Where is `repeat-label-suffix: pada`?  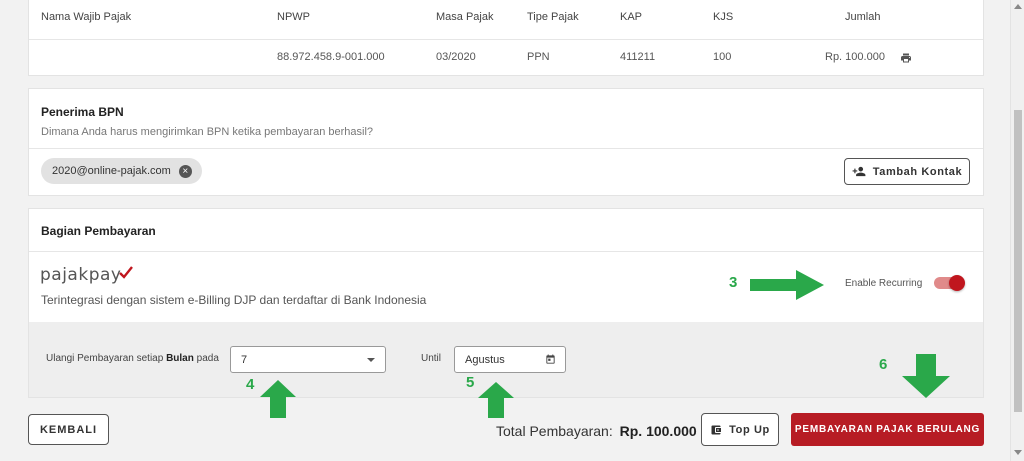
repeat-label-suffix: pada is located at coordinates (207, 358).